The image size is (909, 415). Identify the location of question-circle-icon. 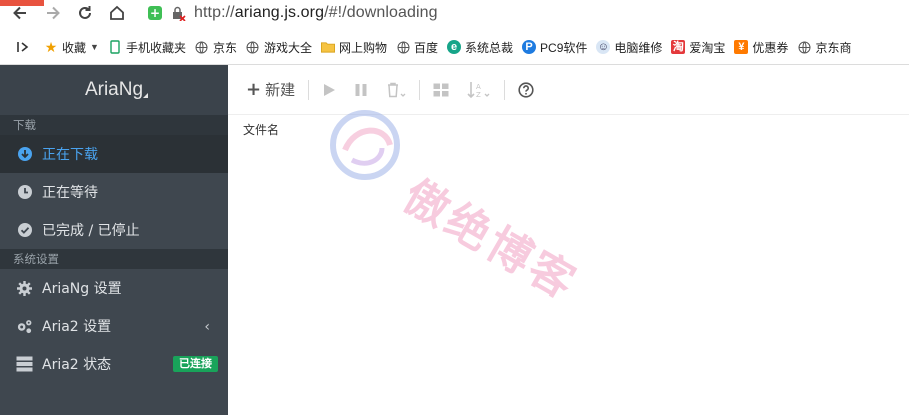
(526, 89).